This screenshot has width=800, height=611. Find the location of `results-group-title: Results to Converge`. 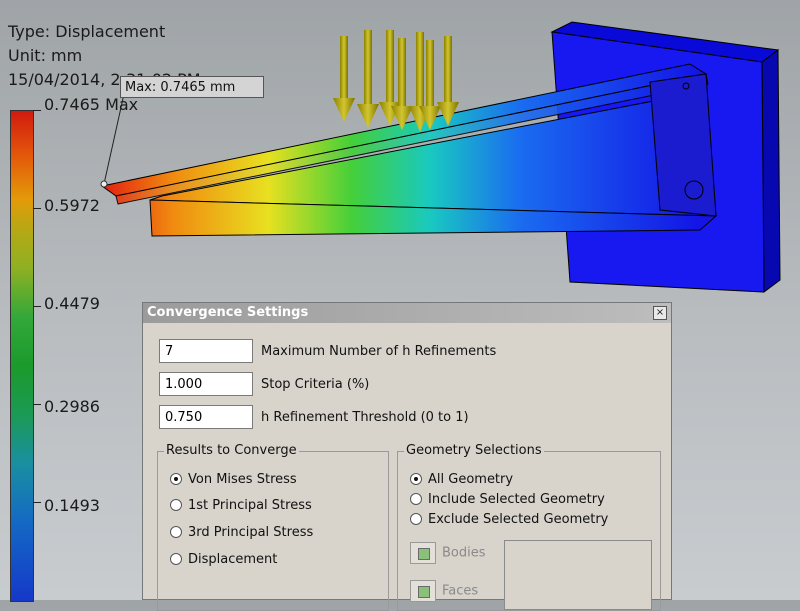

results-group-title: Results to Converge is located at coordinates (231, 450).